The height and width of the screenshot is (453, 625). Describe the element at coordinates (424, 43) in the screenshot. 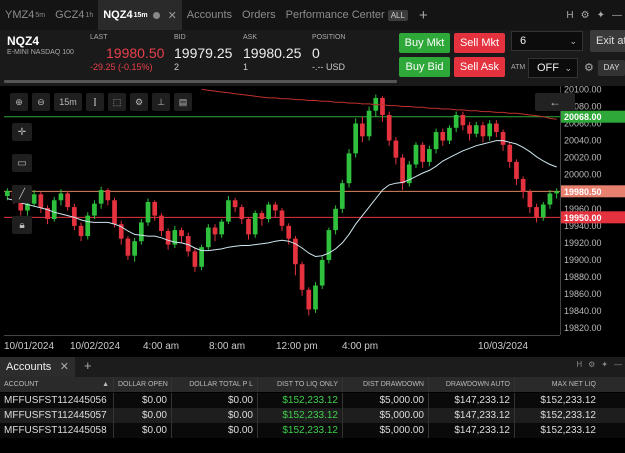

I see `buy-market-button: Buy Mkt` at that location.